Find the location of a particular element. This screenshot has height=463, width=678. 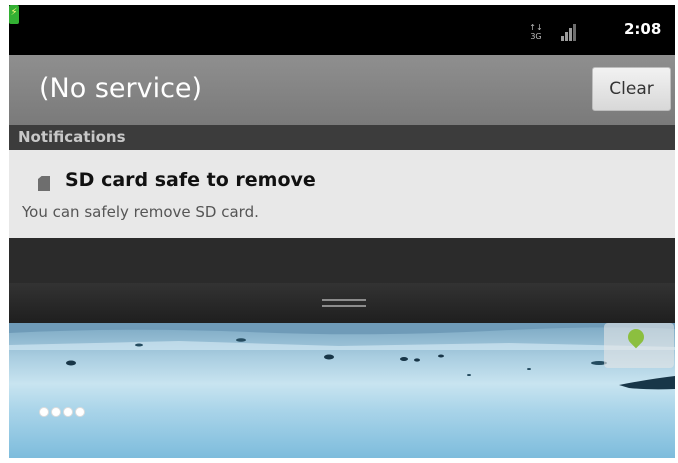

sd-card-icon is located at coordinates (44, 183).